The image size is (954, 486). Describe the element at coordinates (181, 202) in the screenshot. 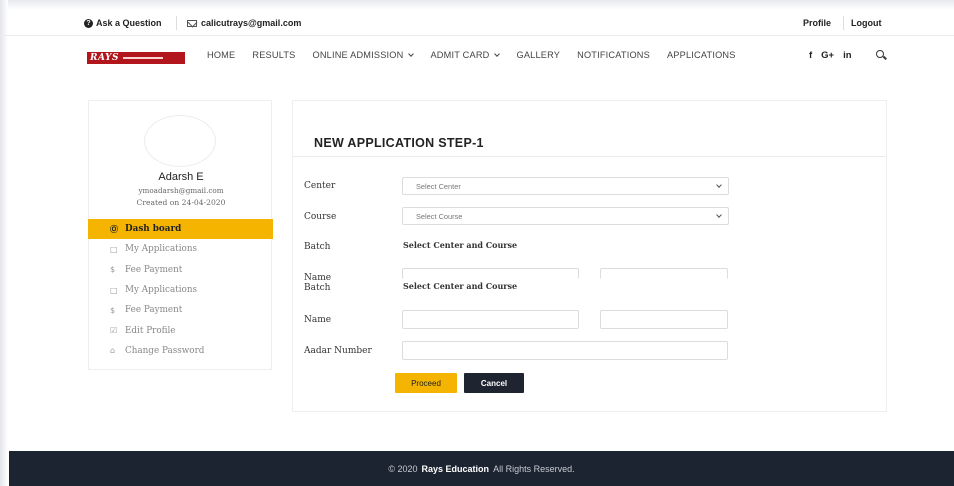

I see `user-created-date: Created on 24-04-2020` at that location.